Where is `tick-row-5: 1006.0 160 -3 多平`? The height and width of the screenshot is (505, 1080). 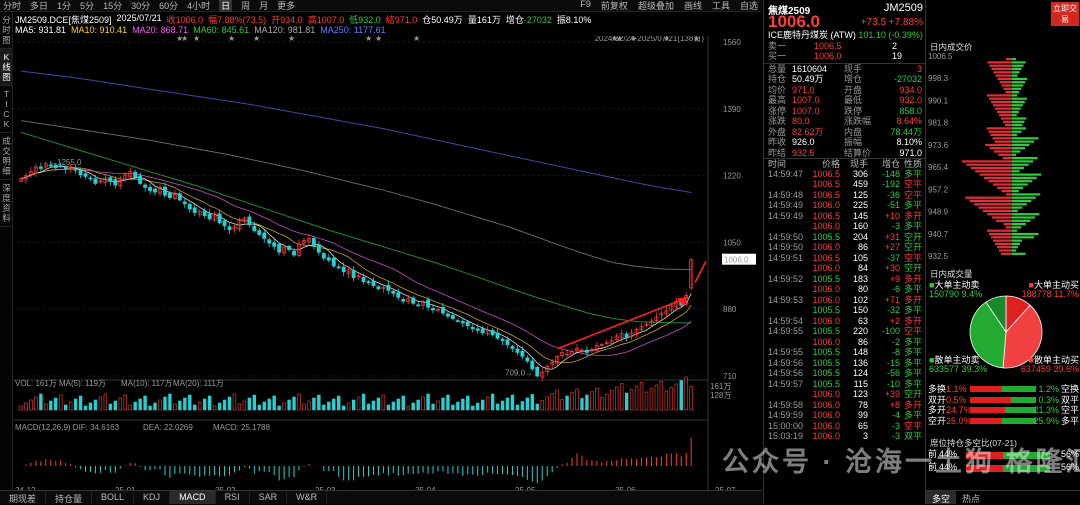 tick-row-5: 1006.0 160 -3 多平 is located at coordinates (867, 226).